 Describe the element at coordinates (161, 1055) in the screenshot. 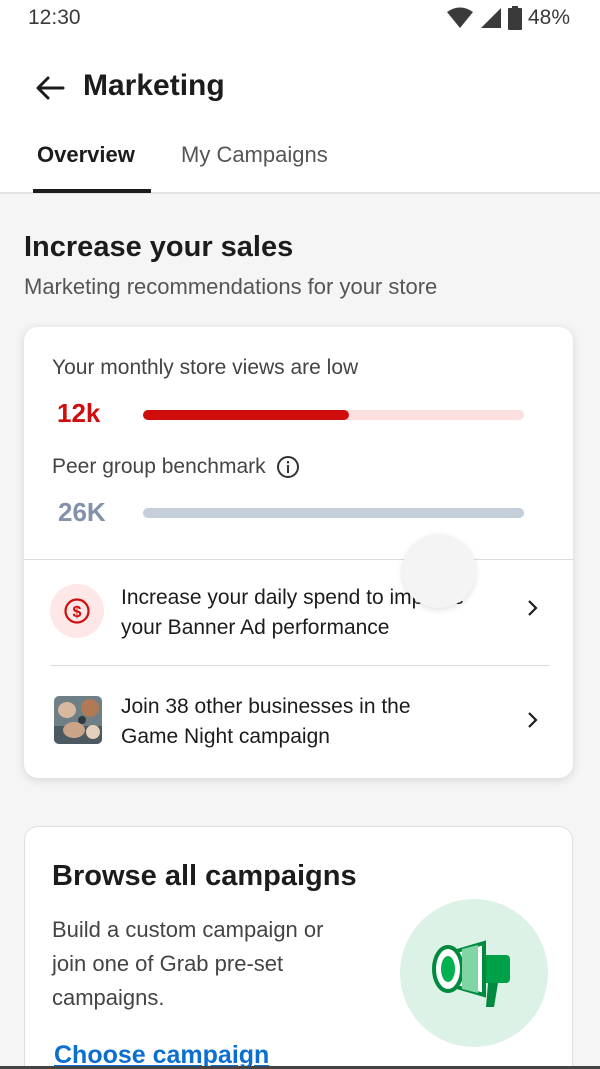

I see `choose-campaign-link: Choose campaign` at that location.